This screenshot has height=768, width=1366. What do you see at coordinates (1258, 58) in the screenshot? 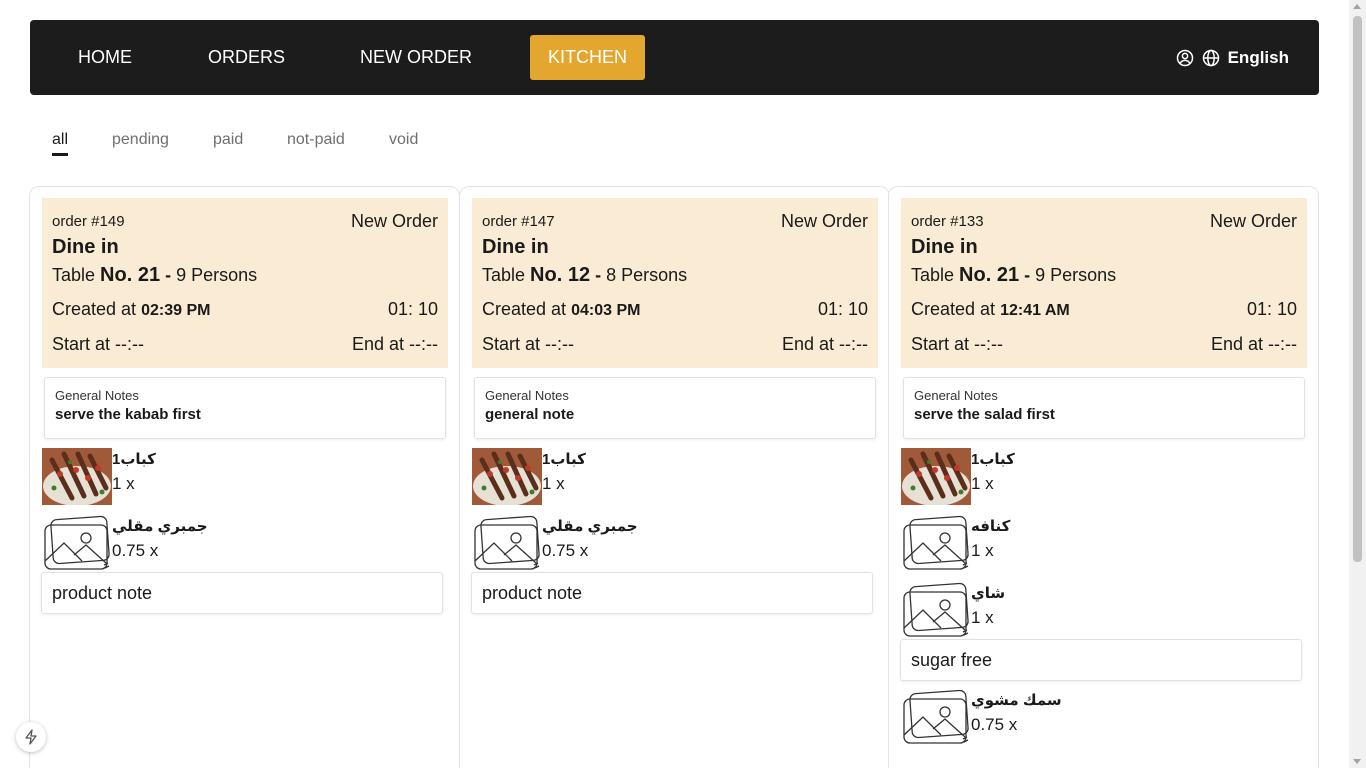
I see `language-selector: English` at bounding box center [1258, 58].